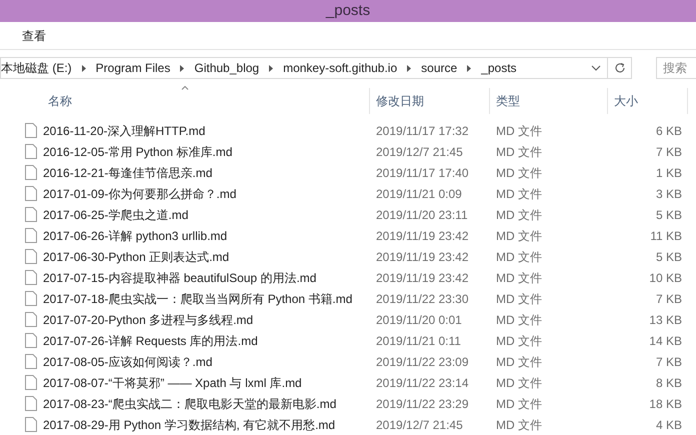  Describe the element at coordinates (668, 383) in the screenshot. I see `file-size: 8 KB` at that location.